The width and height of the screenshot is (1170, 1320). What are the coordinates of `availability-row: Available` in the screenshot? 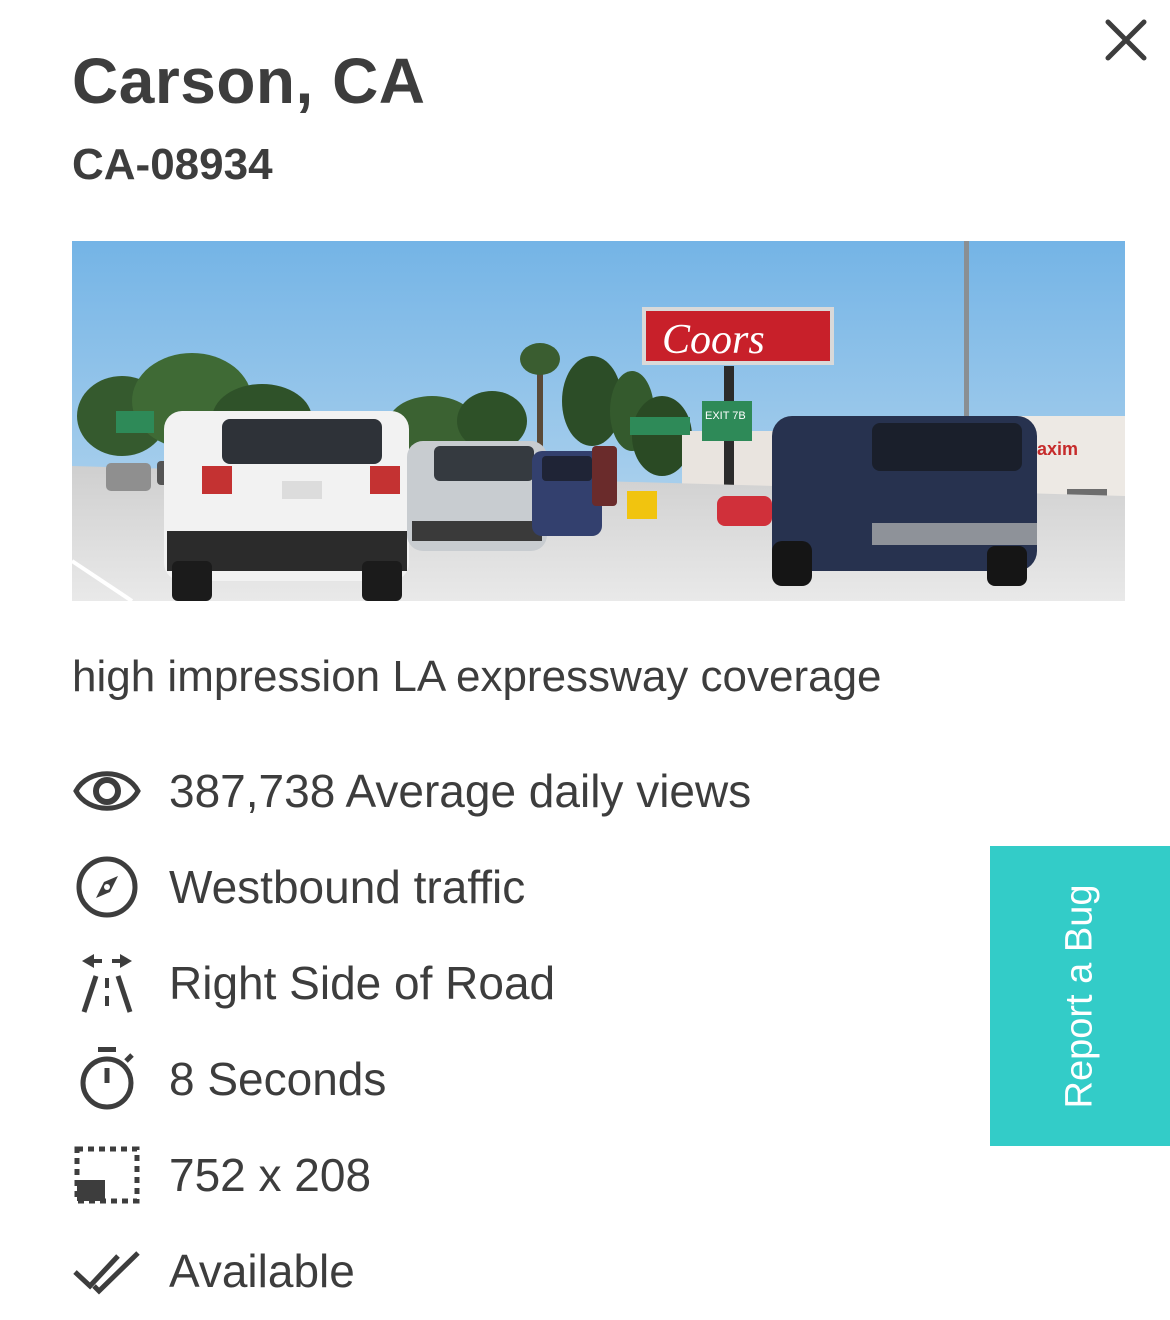 It's located at (213, 1271).